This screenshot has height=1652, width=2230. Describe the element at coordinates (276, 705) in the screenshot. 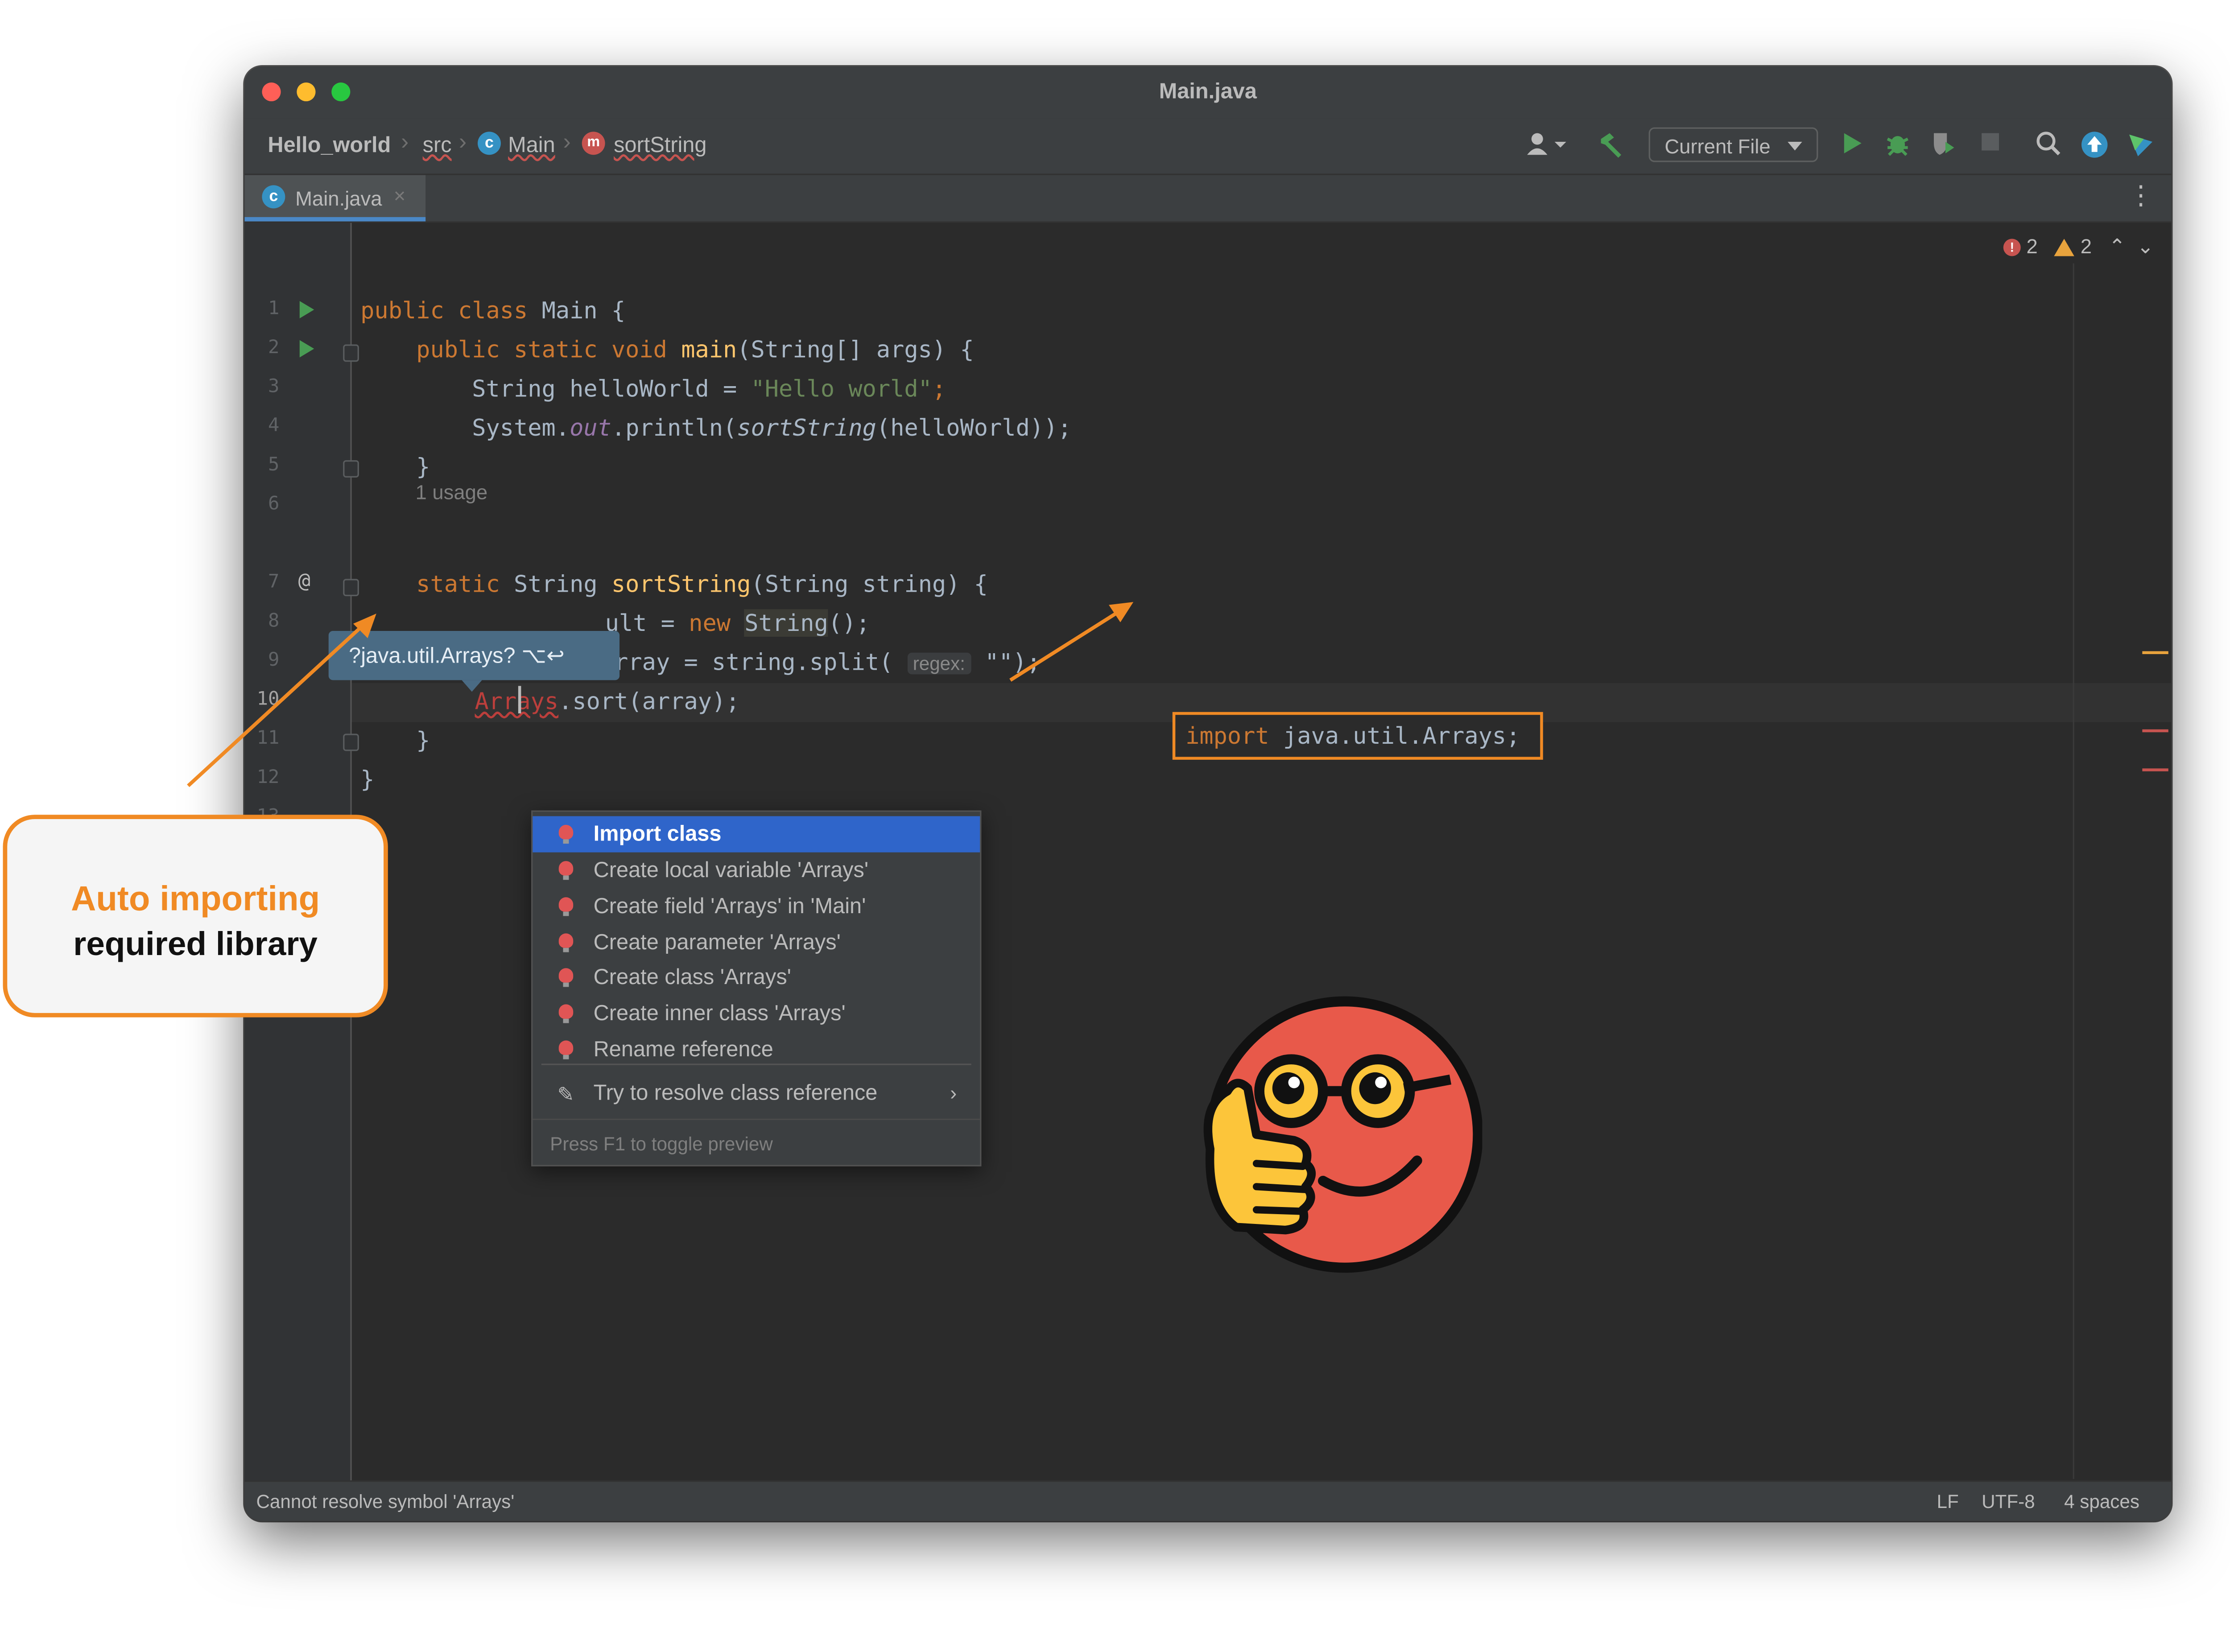

I see `arrow-to-tooltip` at that location.